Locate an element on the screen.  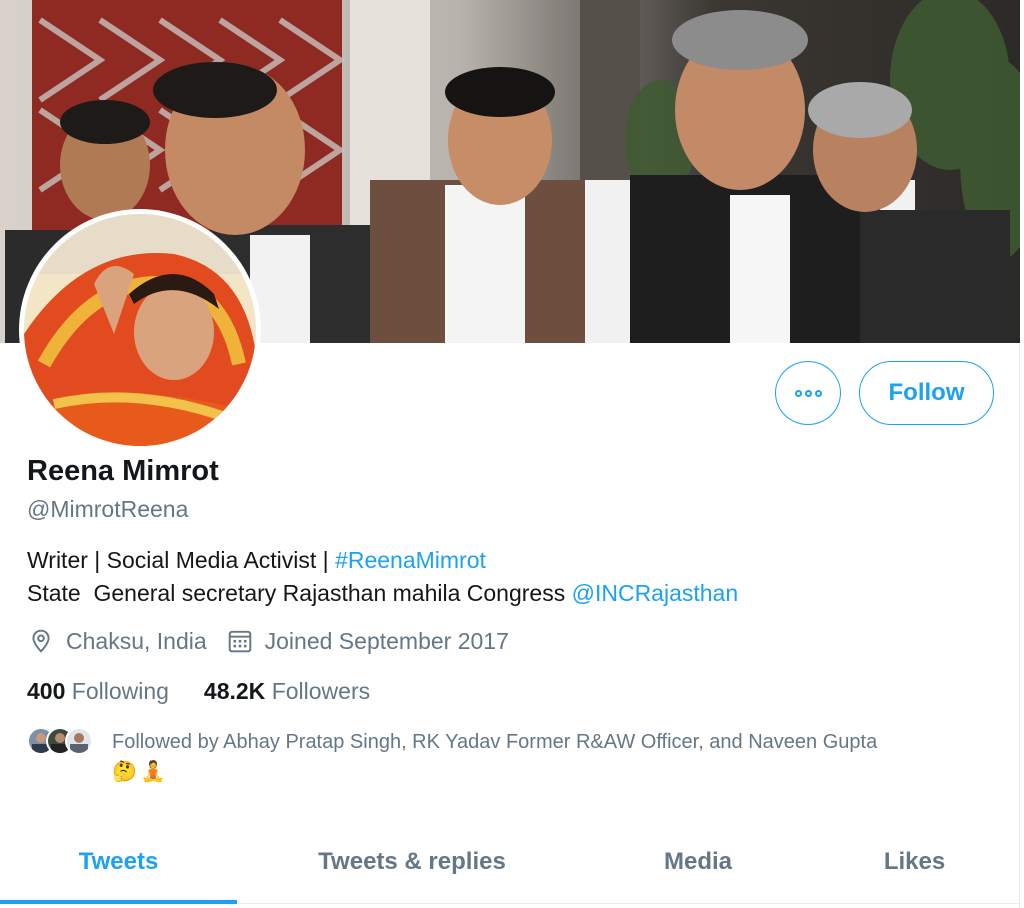
location-pin-icon is located at coordinates (41, 641).